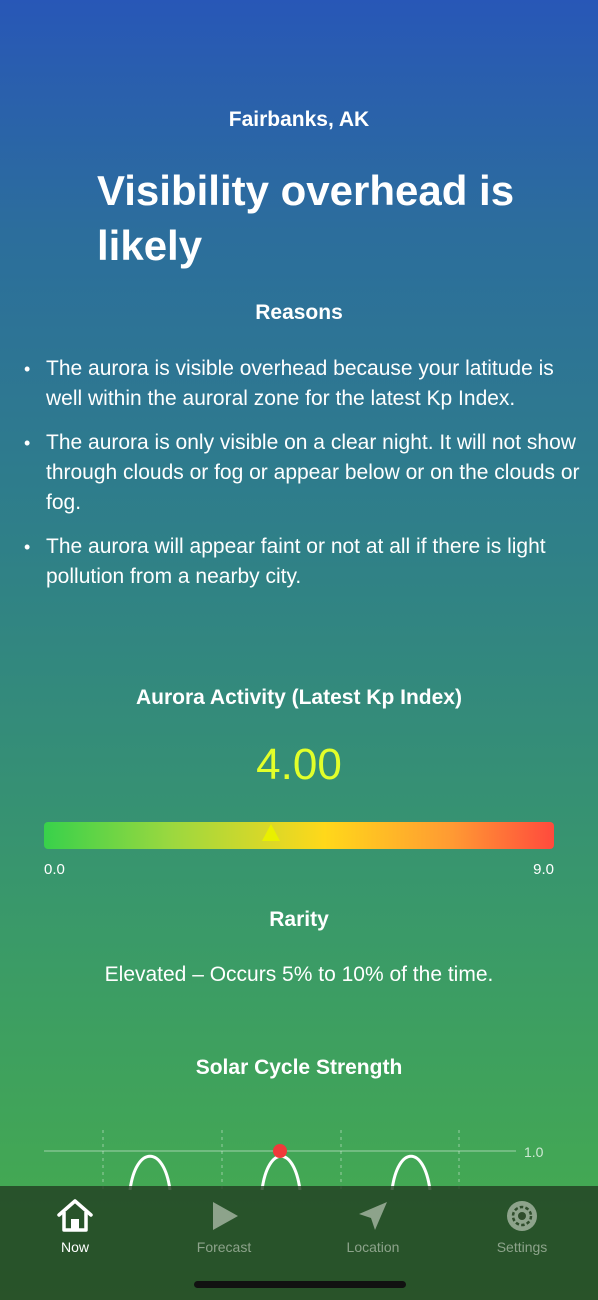  What do you see at coordinates (299, 697) in the screenshot?
I see `aurora-activity-heading: Aurora Activity (Latest Kp Index)` at bounding box center [299, 697].